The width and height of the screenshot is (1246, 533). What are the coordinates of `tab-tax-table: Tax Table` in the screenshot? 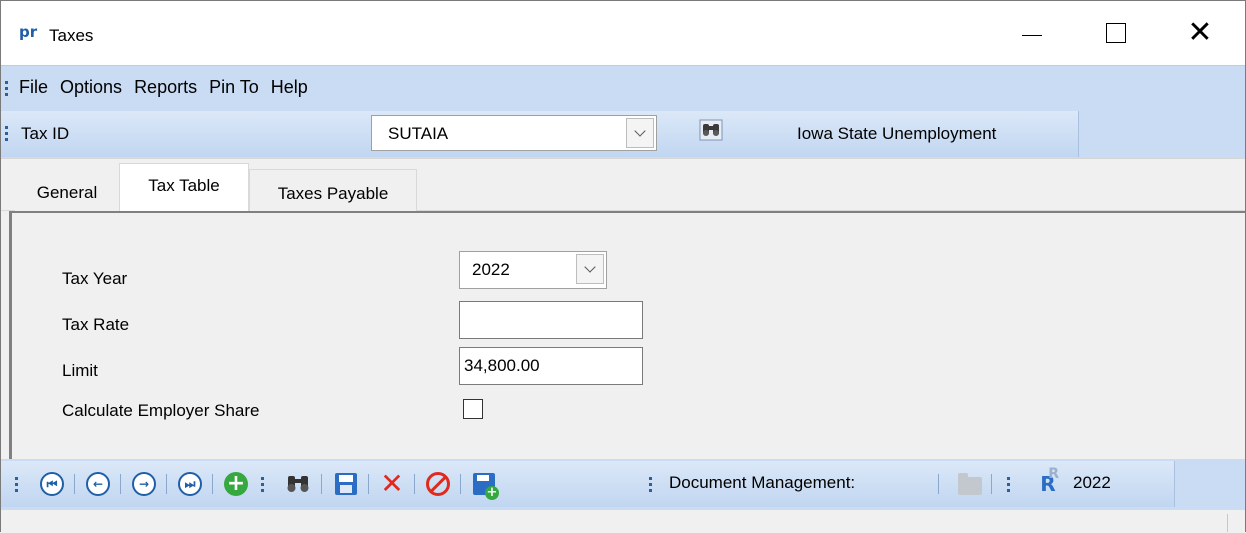 It's located at (184, 187).